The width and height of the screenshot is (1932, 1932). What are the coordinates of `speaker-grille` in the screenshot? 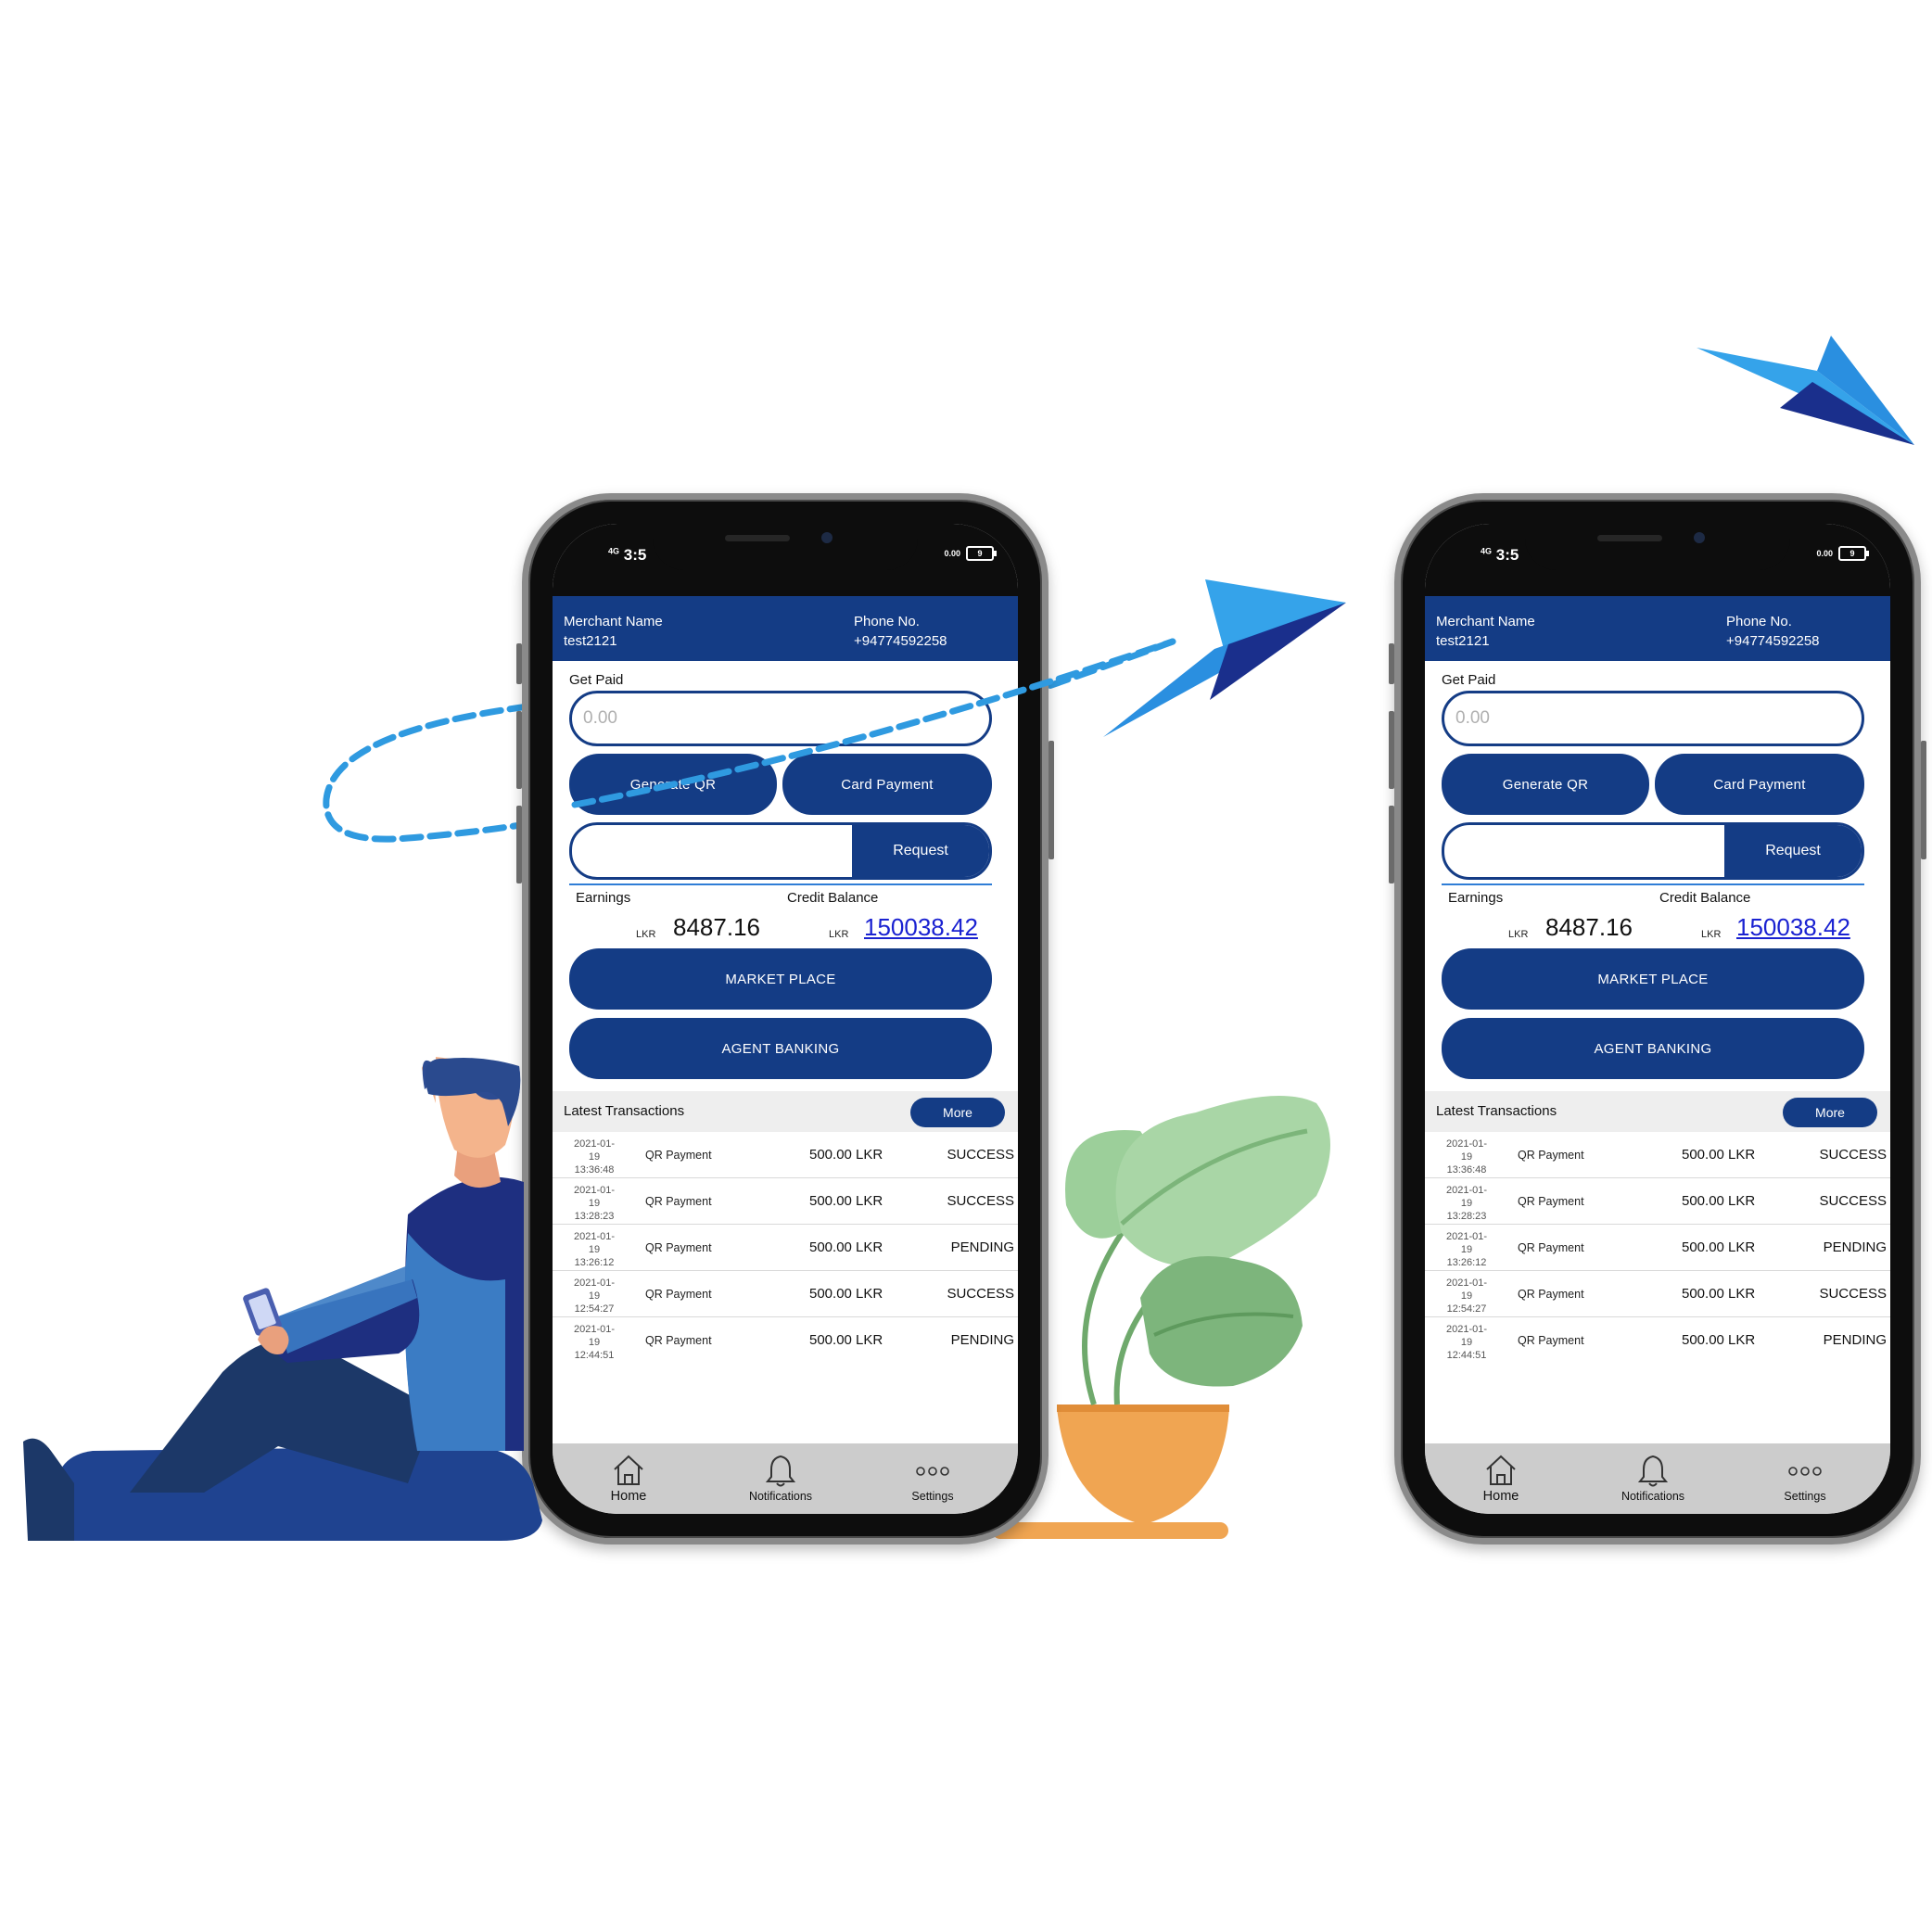 It's located at (757, 538).